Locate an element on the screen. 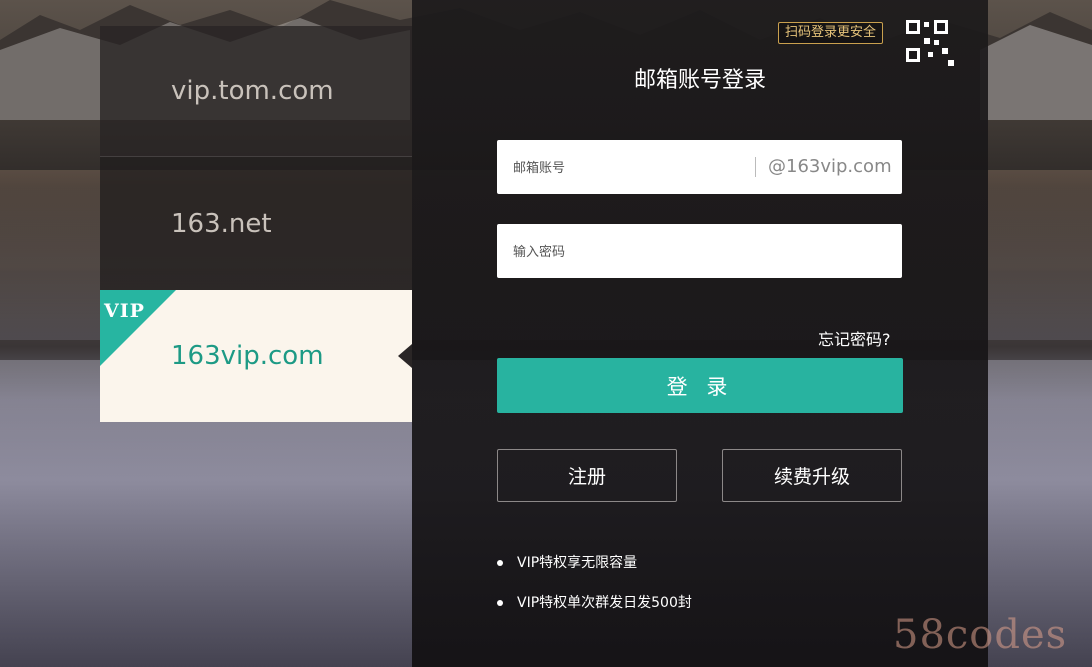 The image size is (1092, 667). vip-badge-text: VIP is located at coordinates (124, 311).